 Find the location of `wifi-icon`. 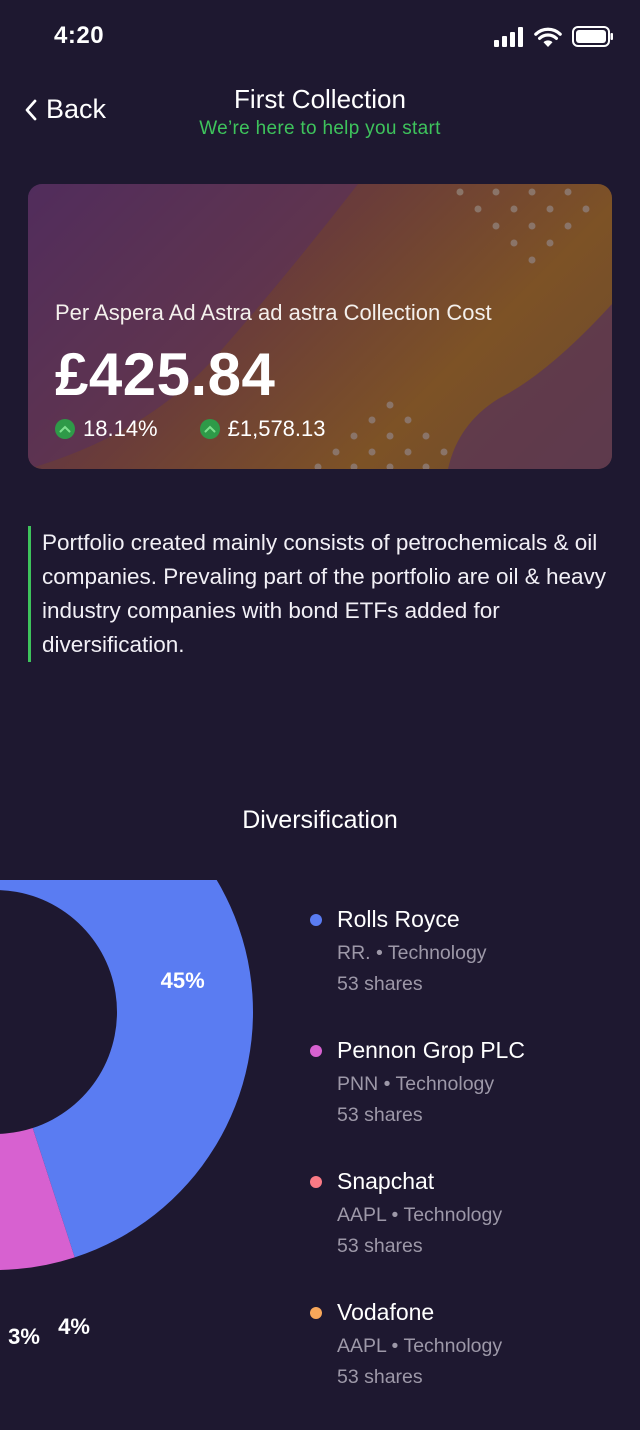

wifi-icon is located at coordinates (548, 37).